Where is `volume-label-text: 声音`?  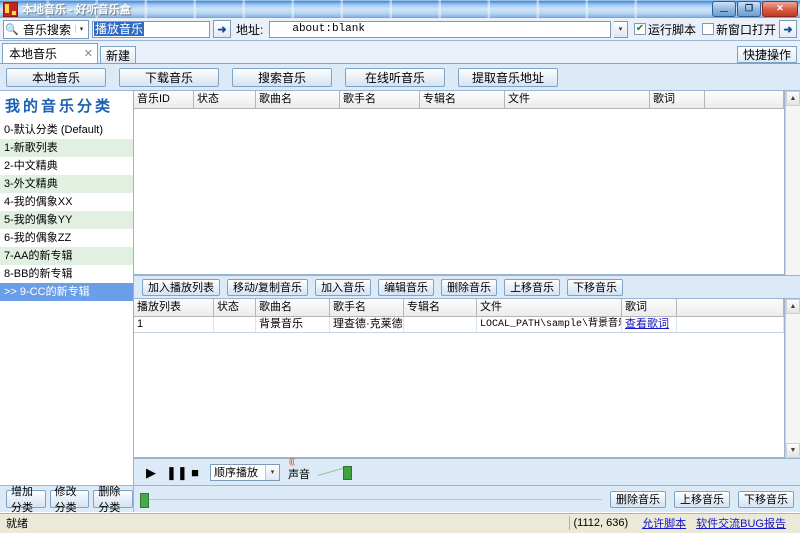 volume-label-text: 声音 is located at coordinates (299, 474).